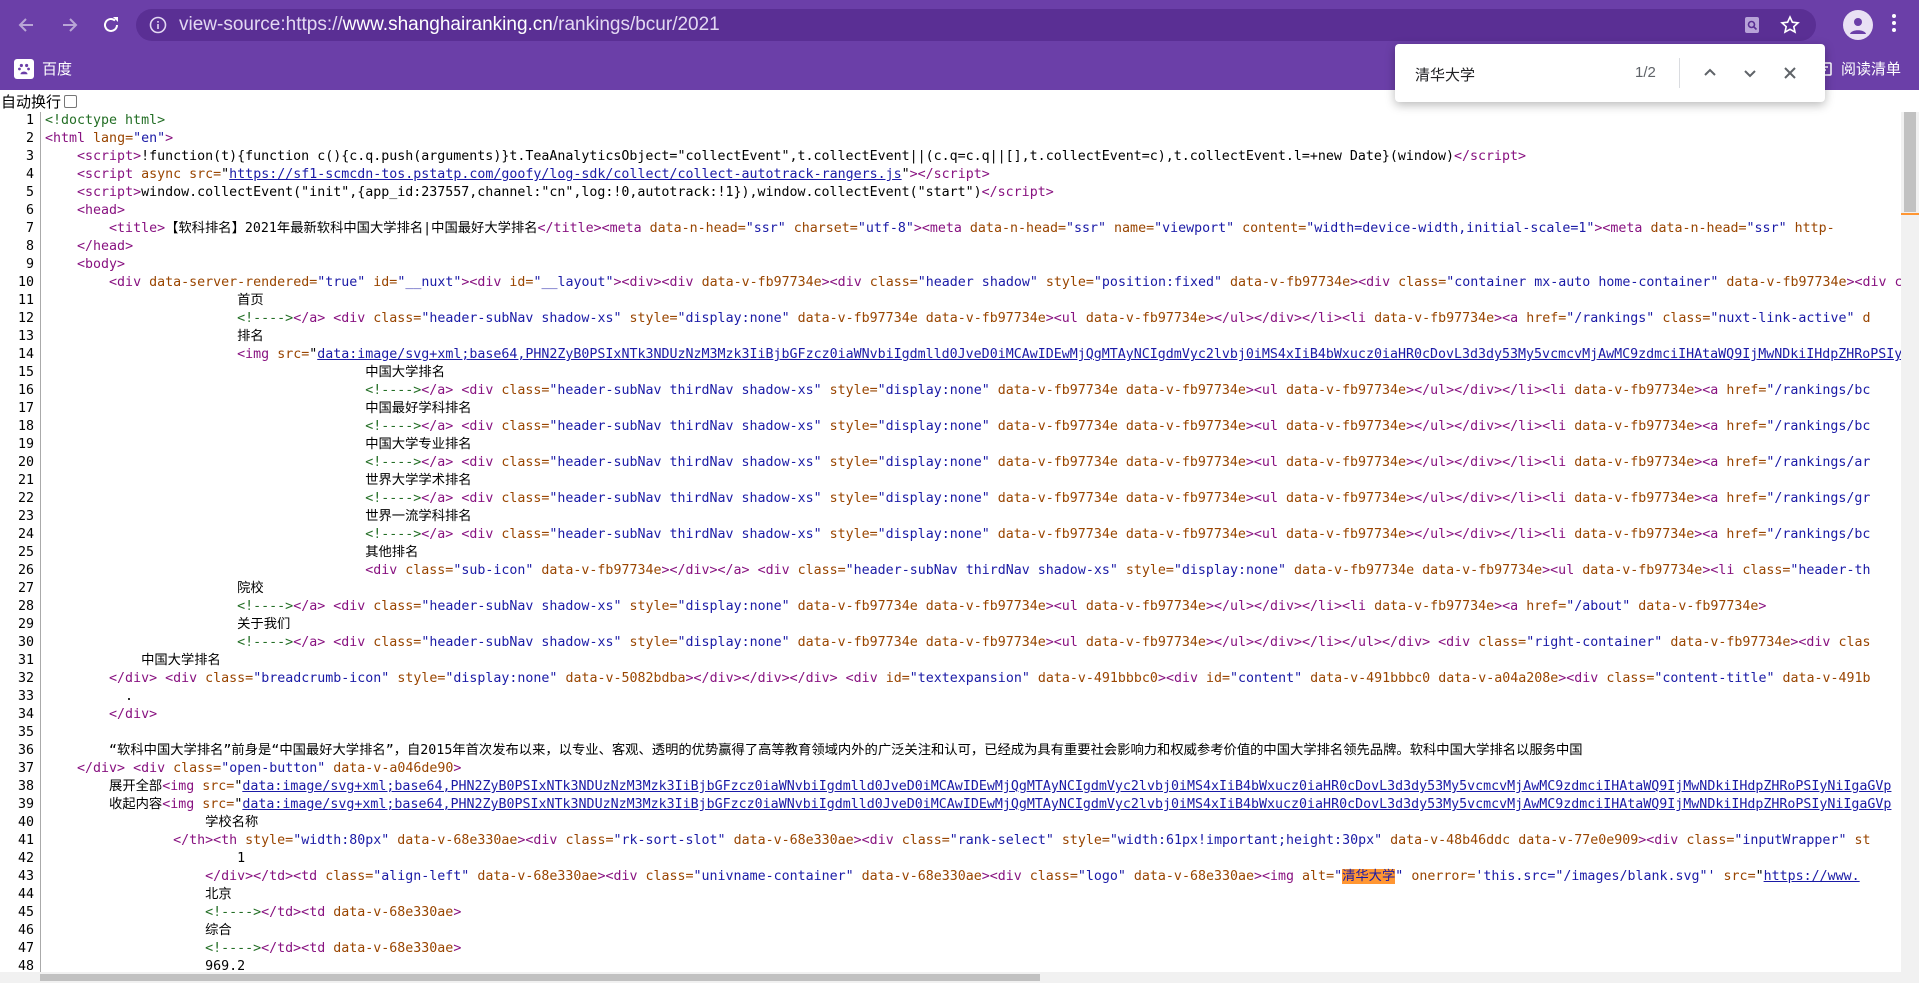 The width and height of the screenshot is (1919, 983). Describe the element at coordinates (71, 101) in the screenshot. I see `line-wrap-checkbox` at that location.